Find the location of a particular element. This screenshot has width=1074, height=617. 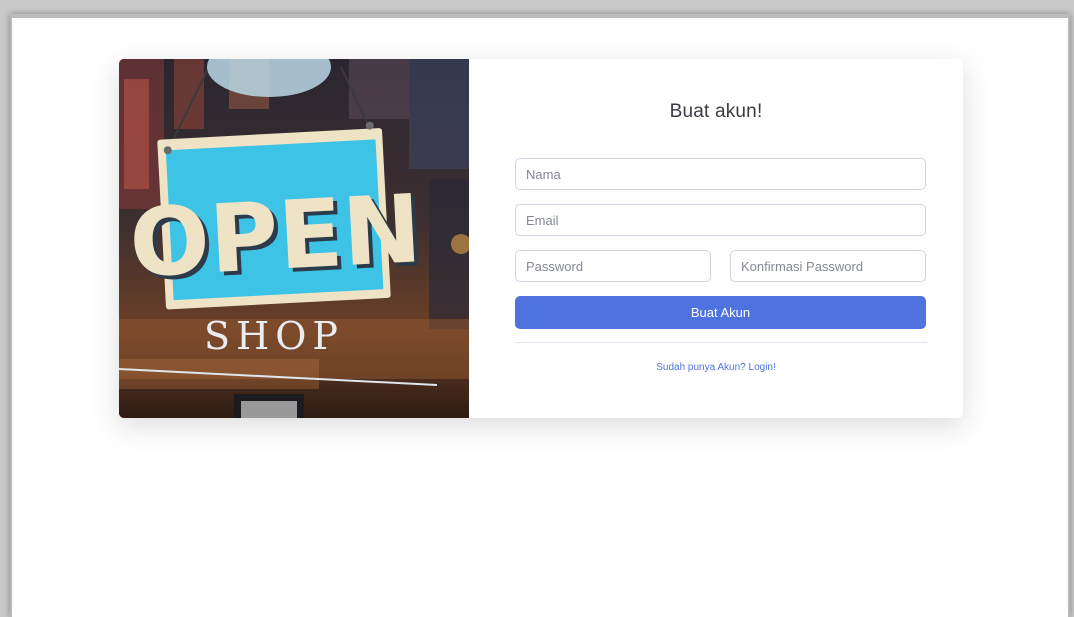

password-input is located at coordinates (613, 266).